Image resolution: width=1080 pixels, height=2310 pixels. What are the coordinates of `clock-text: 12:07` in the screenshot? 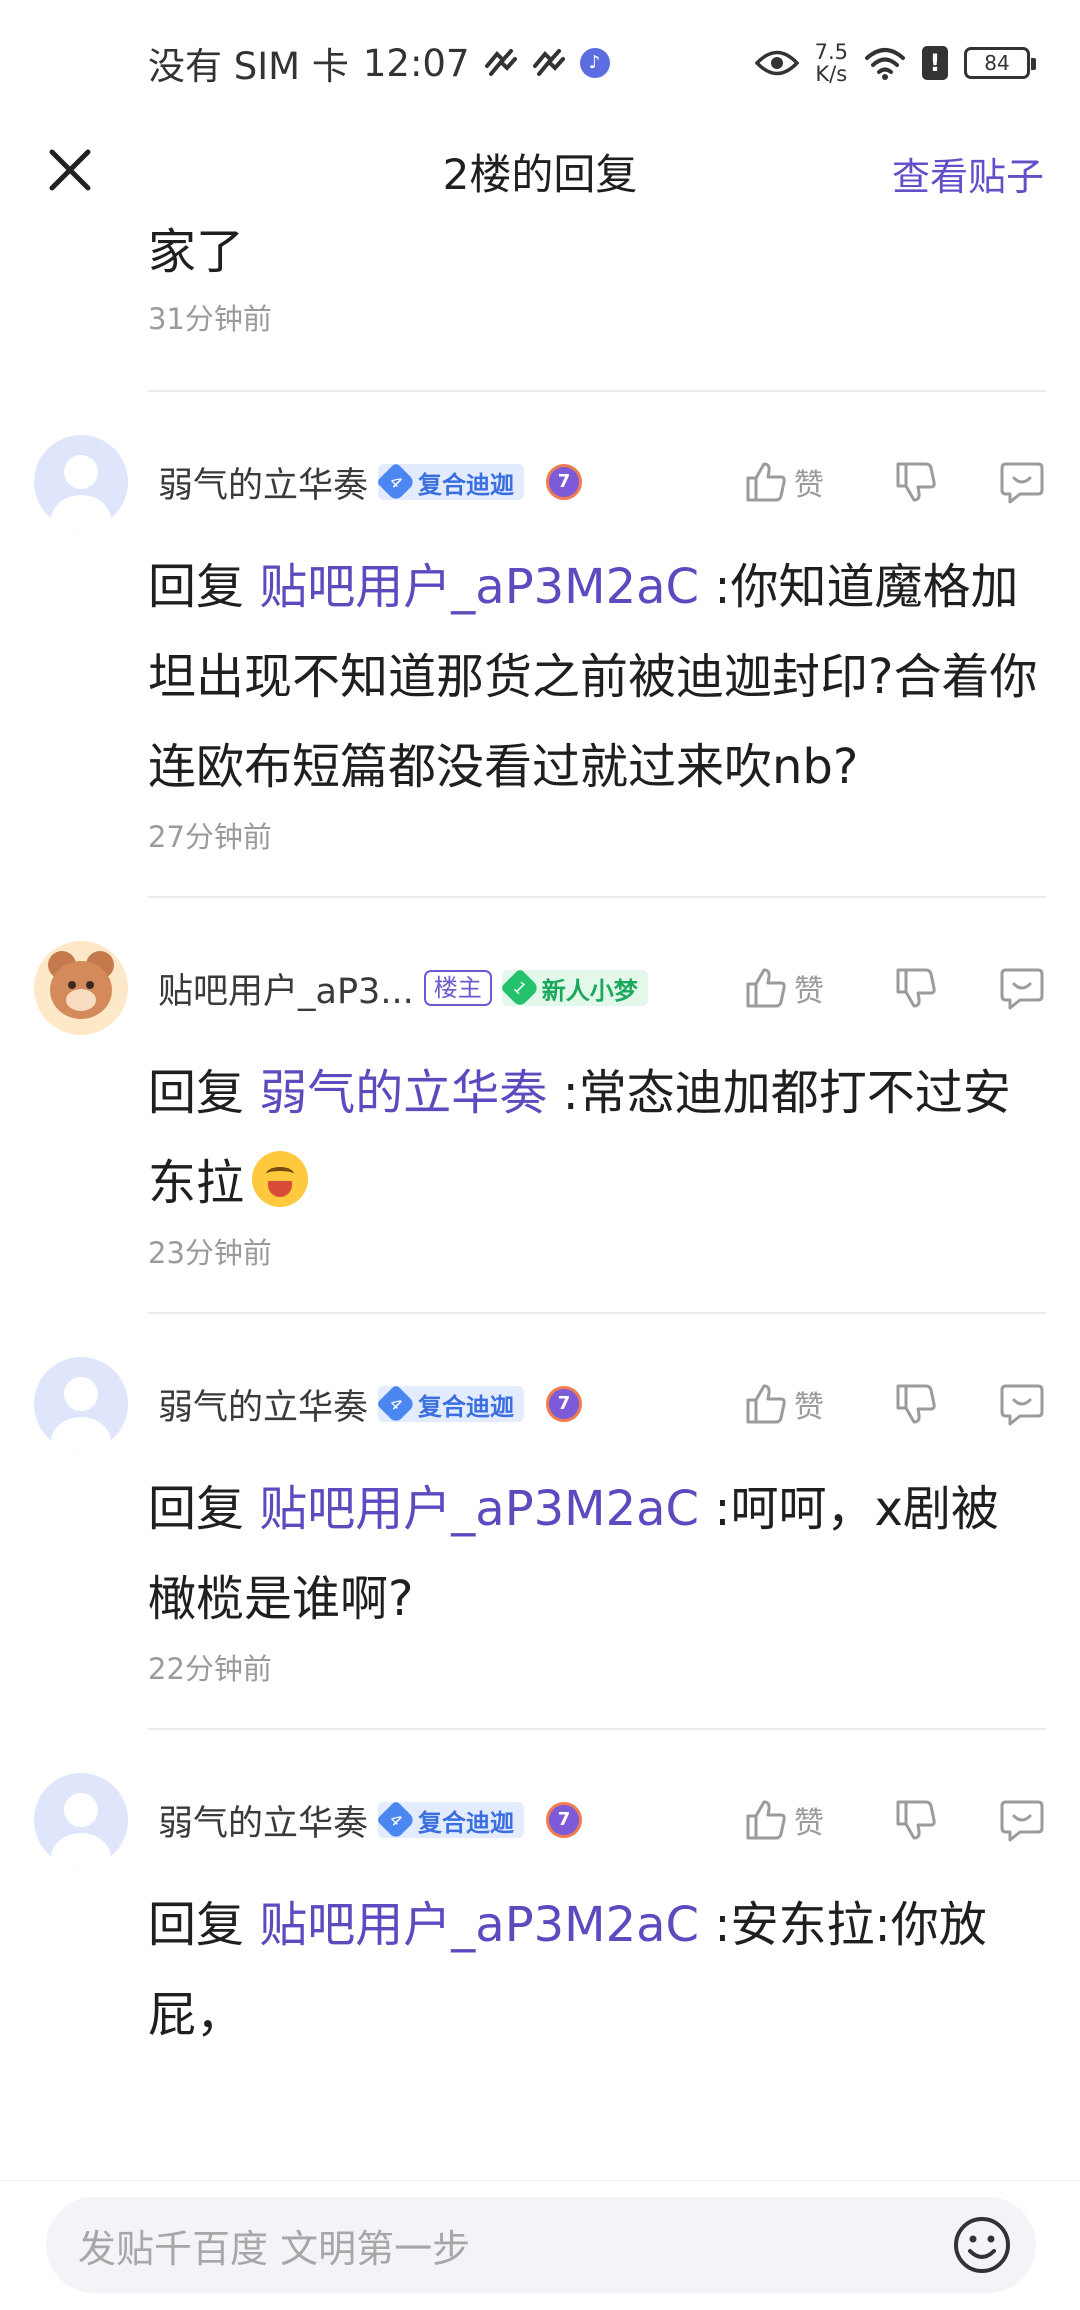 It's located at (416, 63).